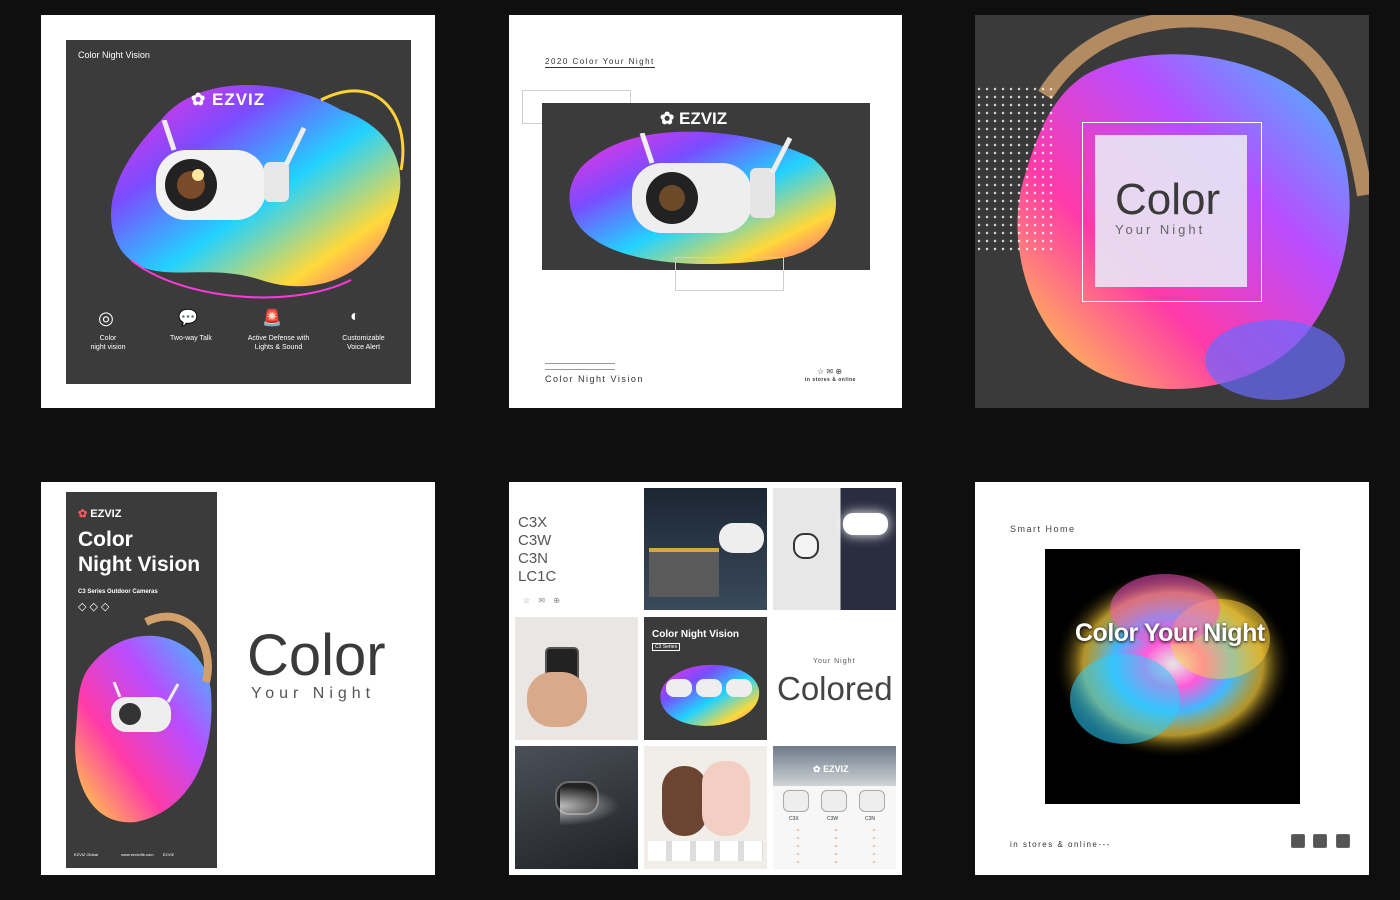 Image resolution: width=1400 pixels, height=900 pixels. What do you see at coordinates (355, 316) in the screenshot?
I see `voice-head-icon: ◐` at bounding box center [355, 316].